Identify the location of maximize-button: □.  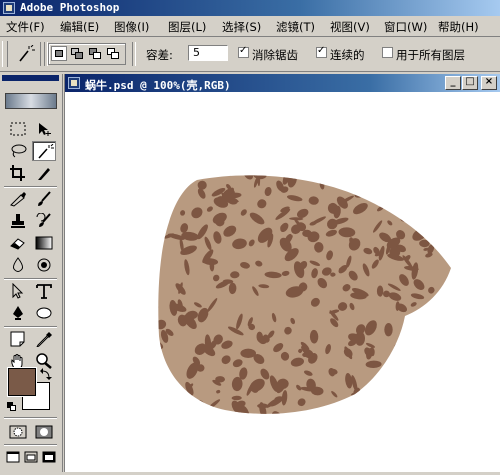
(470, 83).